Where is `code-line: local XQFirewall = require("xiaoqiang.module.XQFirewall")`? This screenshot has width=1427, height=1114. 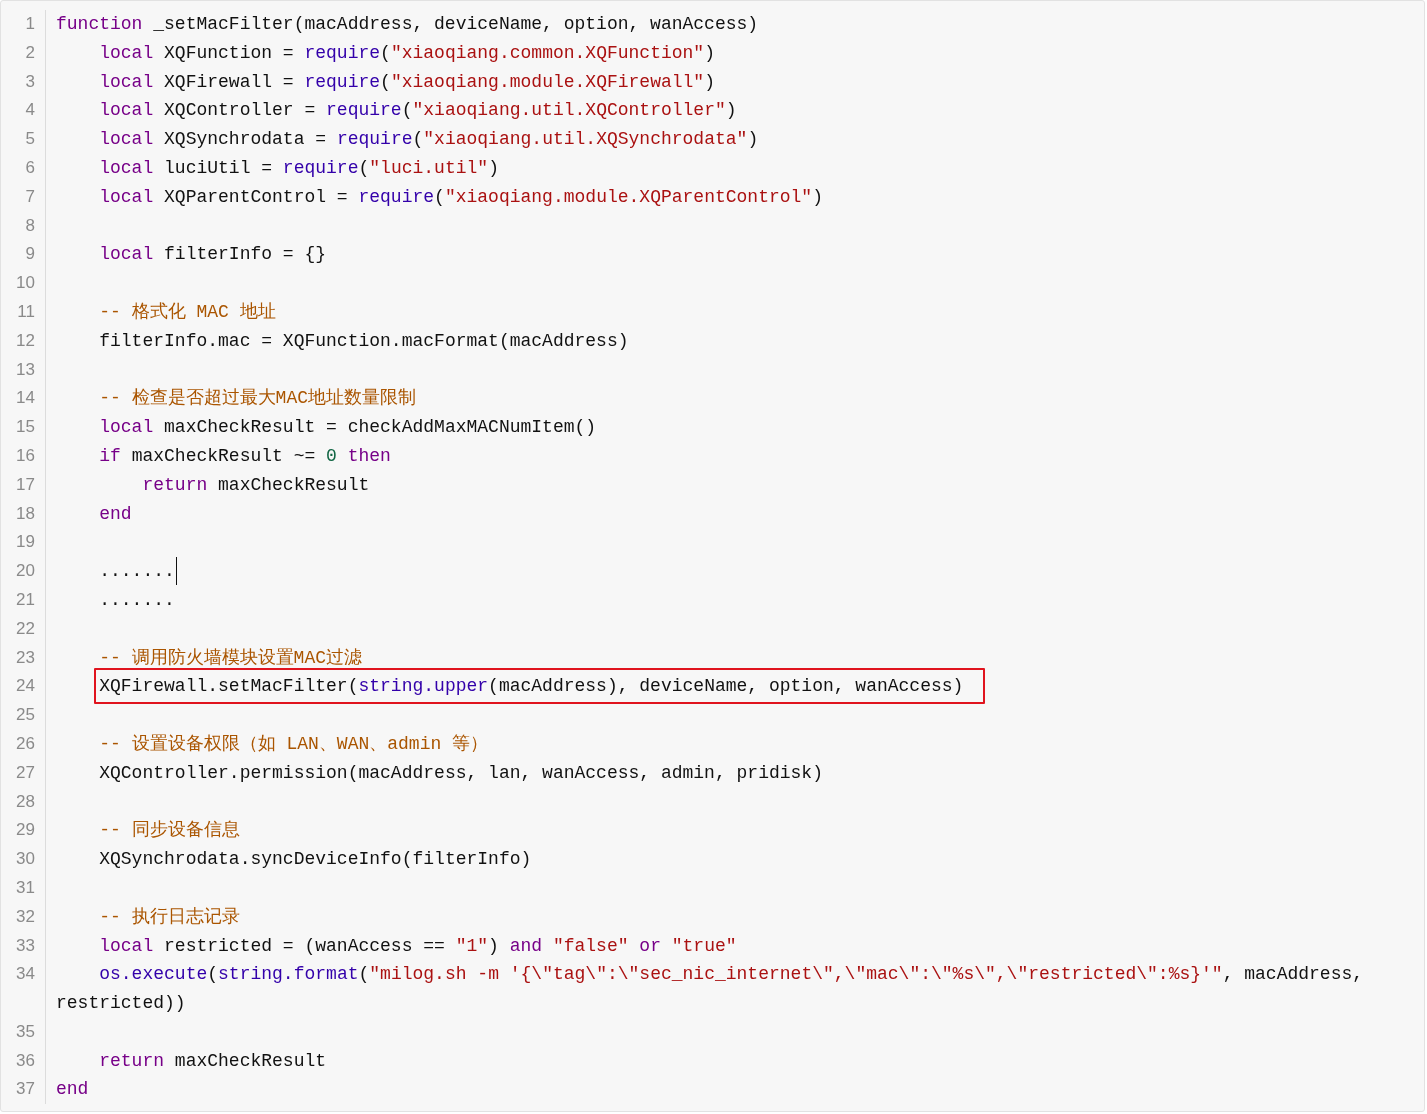 code-line: local XQFirewall = require("xiaoqiang.module.XQFirewall") is located at coordinates (407, 81).